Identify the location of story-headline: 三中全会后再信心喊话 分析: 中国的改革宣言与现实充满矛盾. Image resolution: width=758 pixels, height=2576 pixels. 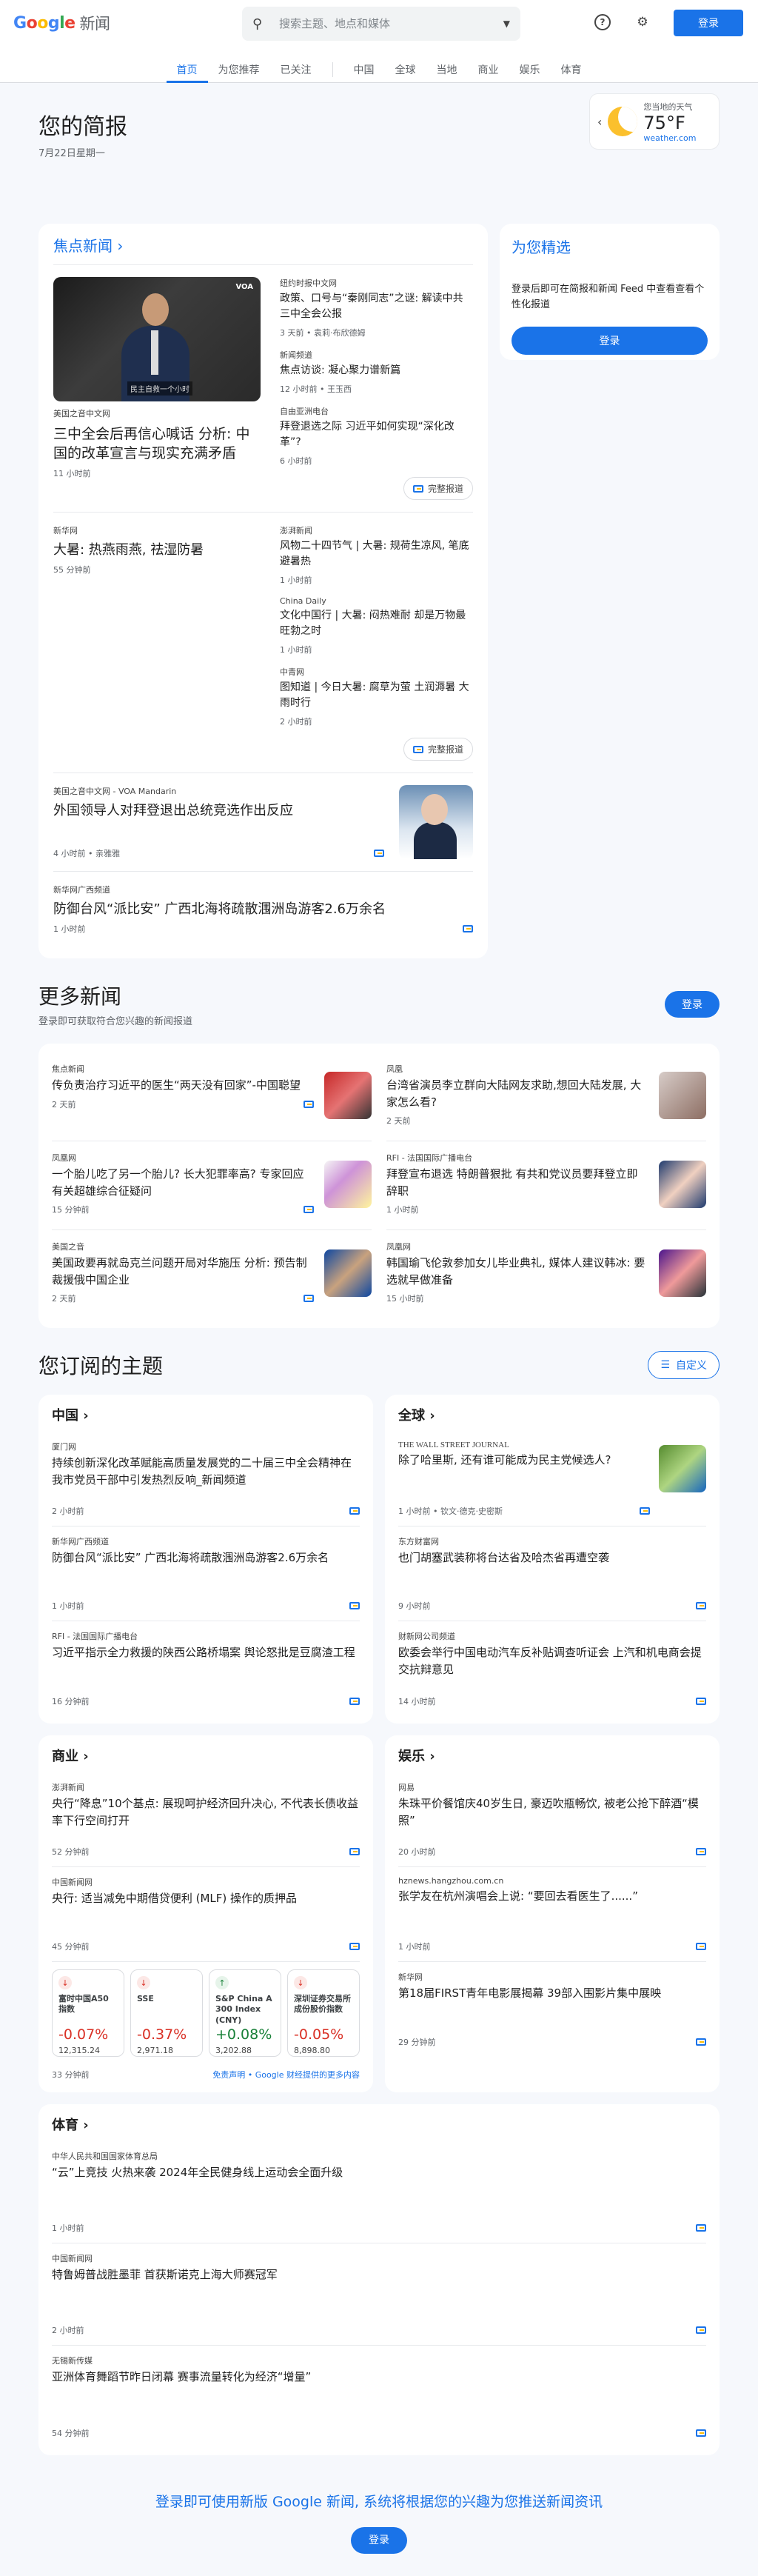
(157, 444).